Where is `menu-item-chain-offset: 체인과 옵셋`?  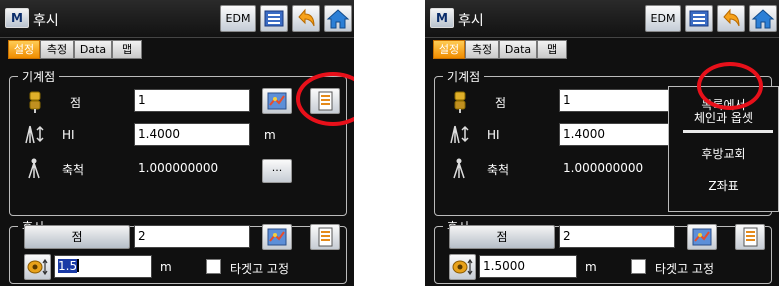 menu-item-chain-offset: 체인과 옵셋 is located at coordinates (723, 117).